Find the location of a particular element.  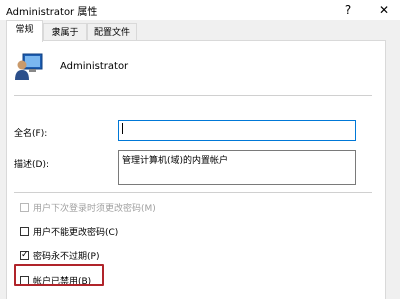

must-change-password-checkbox is located at coordinates (24, 207).